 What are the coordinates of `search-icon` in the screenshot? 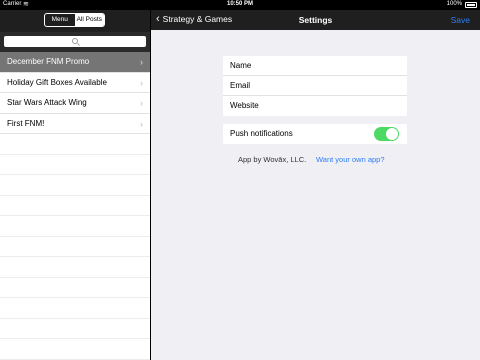 It's located at (75, 41).